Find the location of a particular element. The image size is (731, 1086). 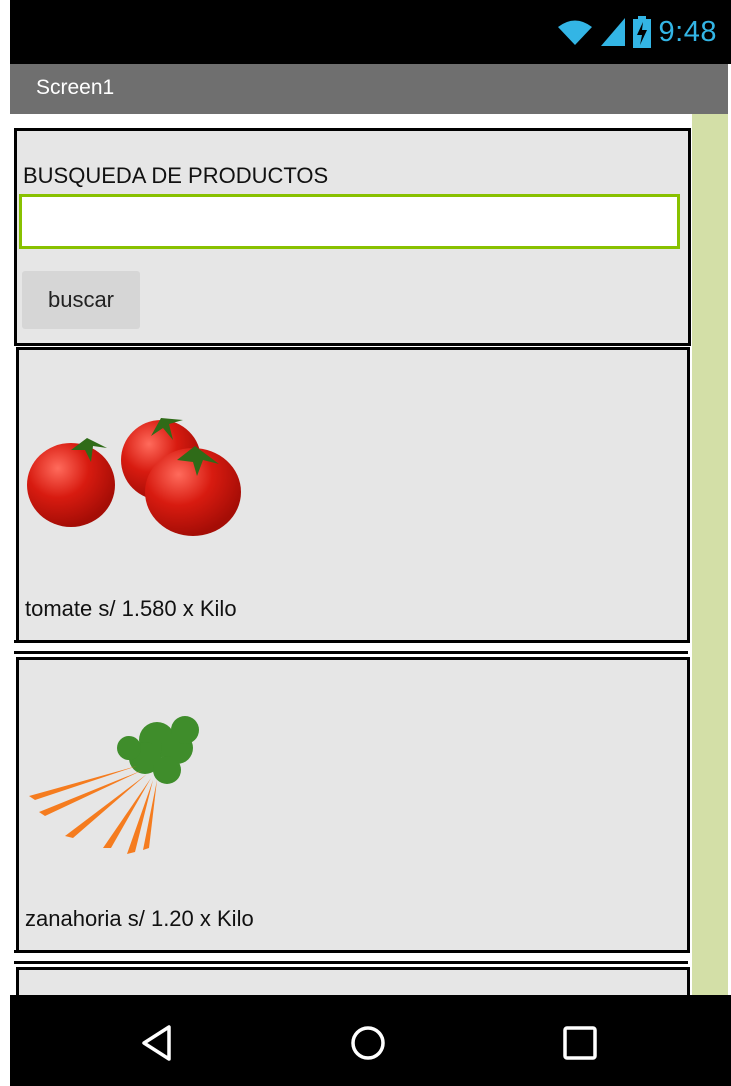

navigation-bar is located at coordinates (370, 1040).